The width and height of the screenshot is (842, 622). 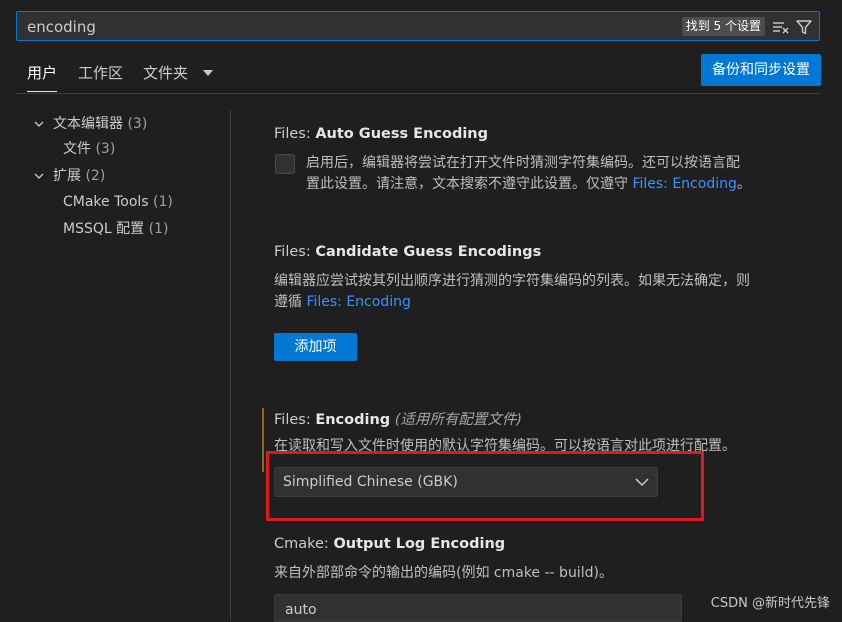 I want to click on filter-icon, so click(x=804, y=27).